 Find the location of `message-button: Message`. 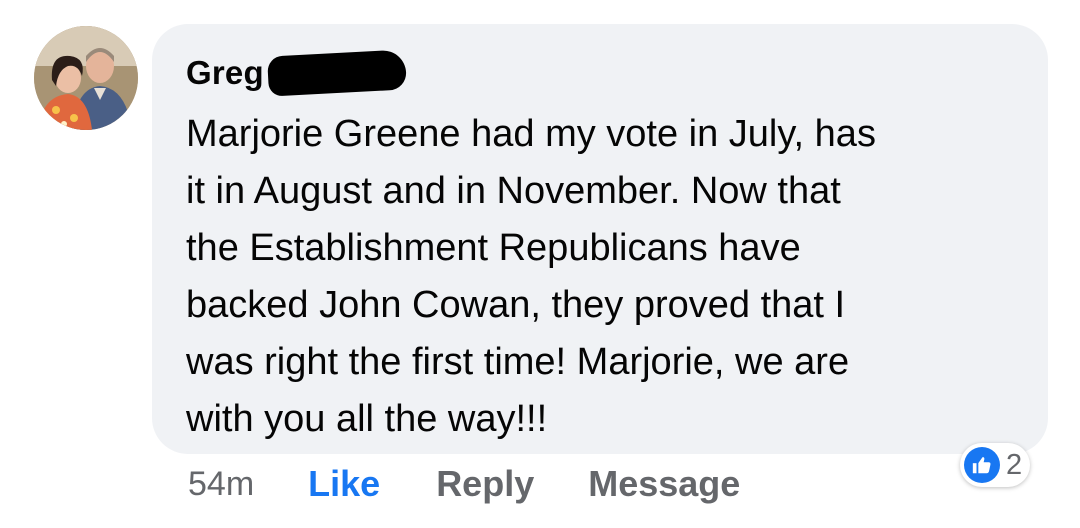

message-button: Message is located at coordinates (664, 484).